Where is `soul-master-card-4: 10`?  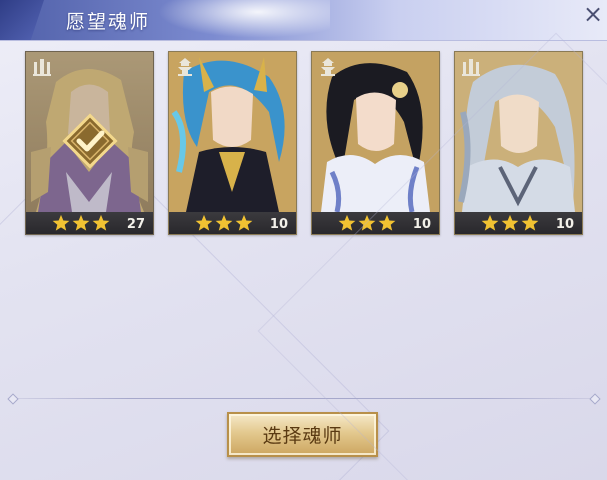
soul-master-card-4: 10 is located at coordinates (518, 143).